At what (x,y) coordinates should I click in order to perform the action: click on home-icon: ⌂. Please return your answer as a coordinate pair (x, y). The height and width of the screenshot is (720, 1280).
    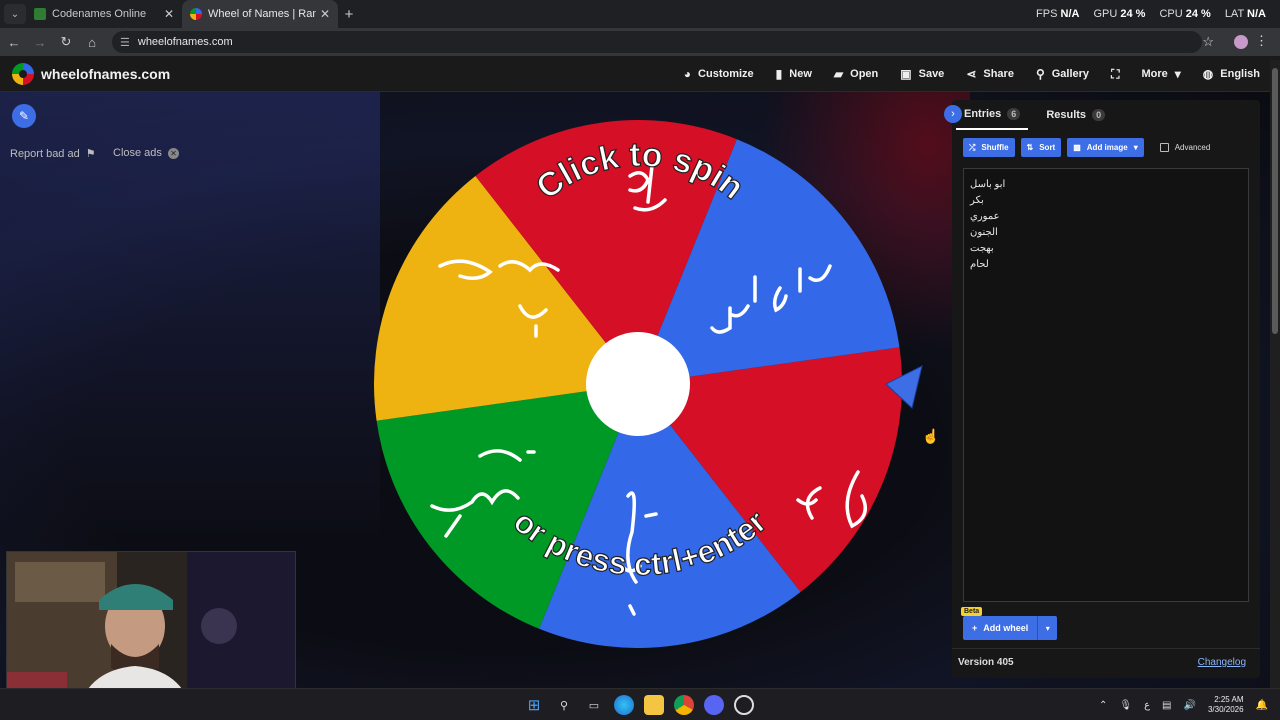
    Looking at the image, I should click on (92, 42).